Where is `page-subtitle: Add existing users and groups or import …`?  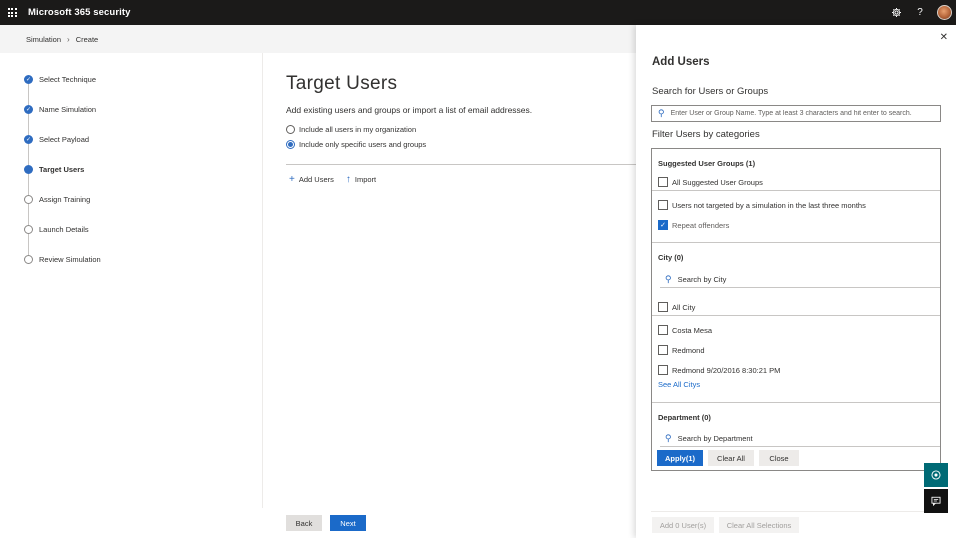
page-subtitle: Add existing users and groups or import … is located at coordinates (409, 110).